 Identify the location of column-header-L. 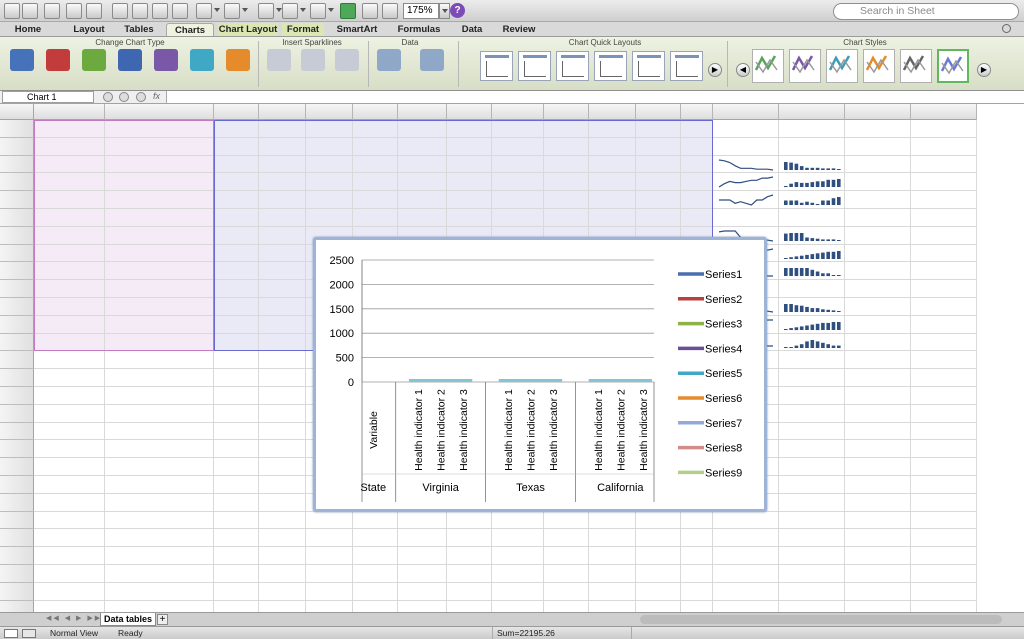
(658, 112).